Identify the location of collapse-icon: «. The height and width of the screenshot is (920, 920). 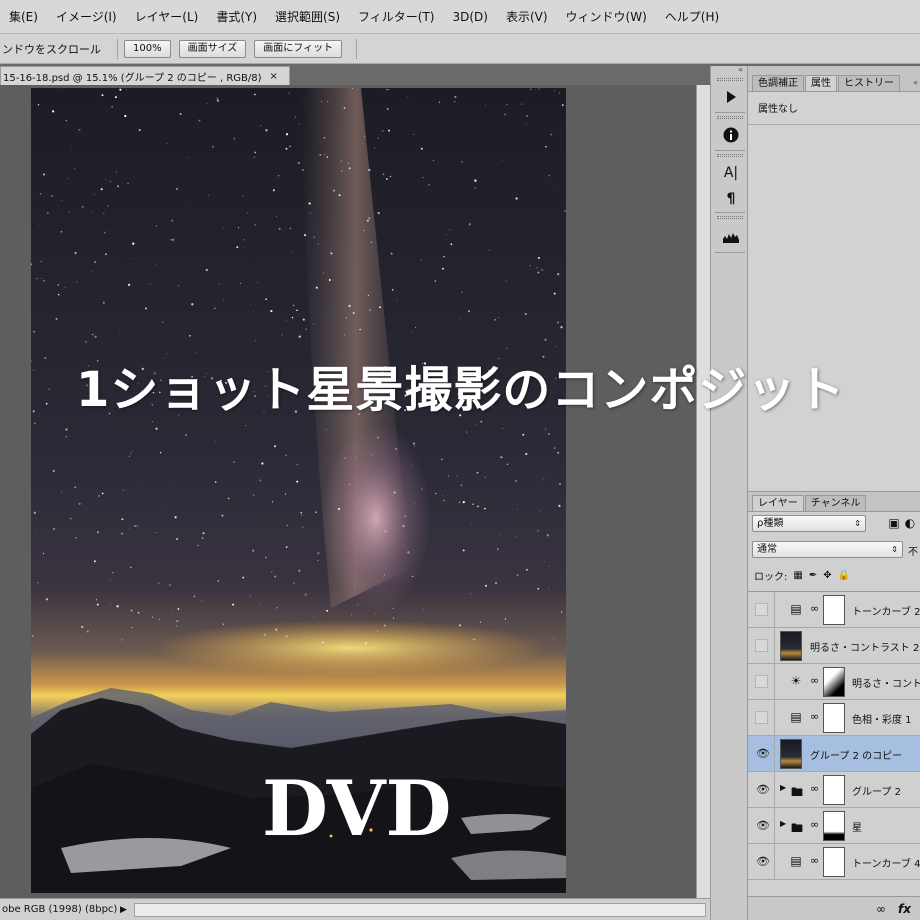
(915, 82).